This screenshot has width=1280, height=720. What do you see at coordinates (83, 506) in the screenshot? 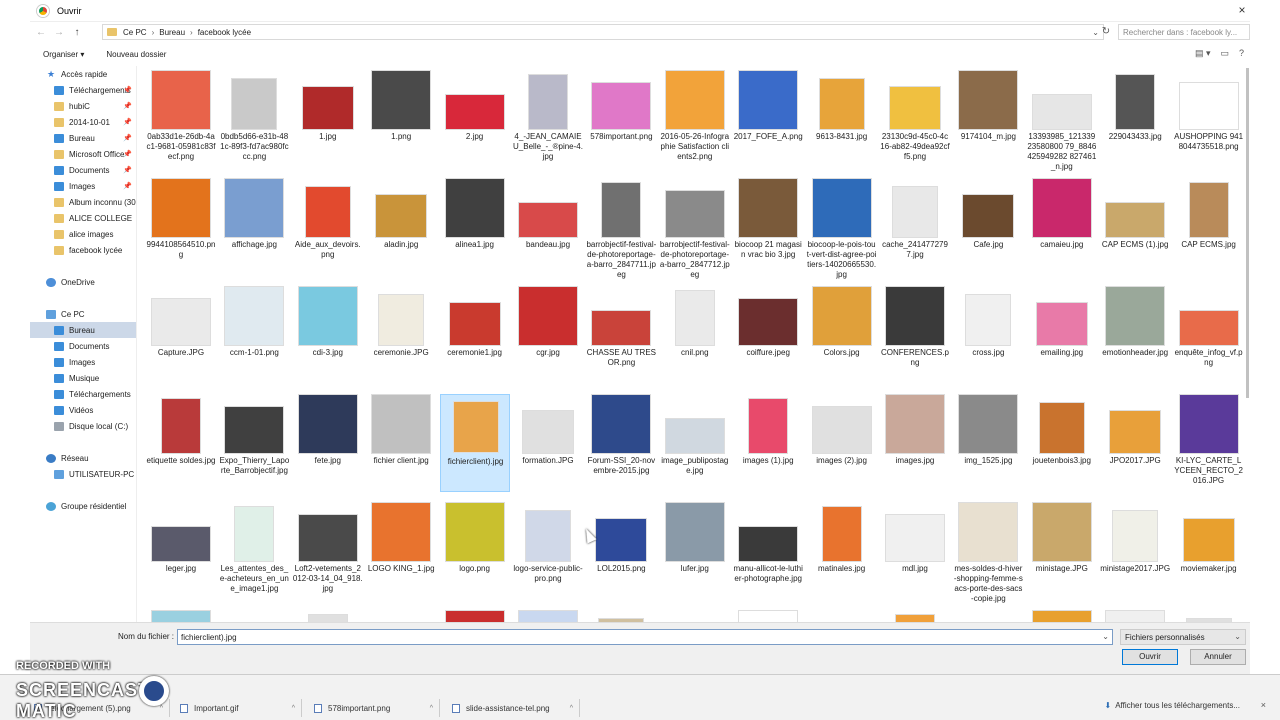
I see `sidebar-item: Groupe résidentiel` at bounding box center [83, 506].